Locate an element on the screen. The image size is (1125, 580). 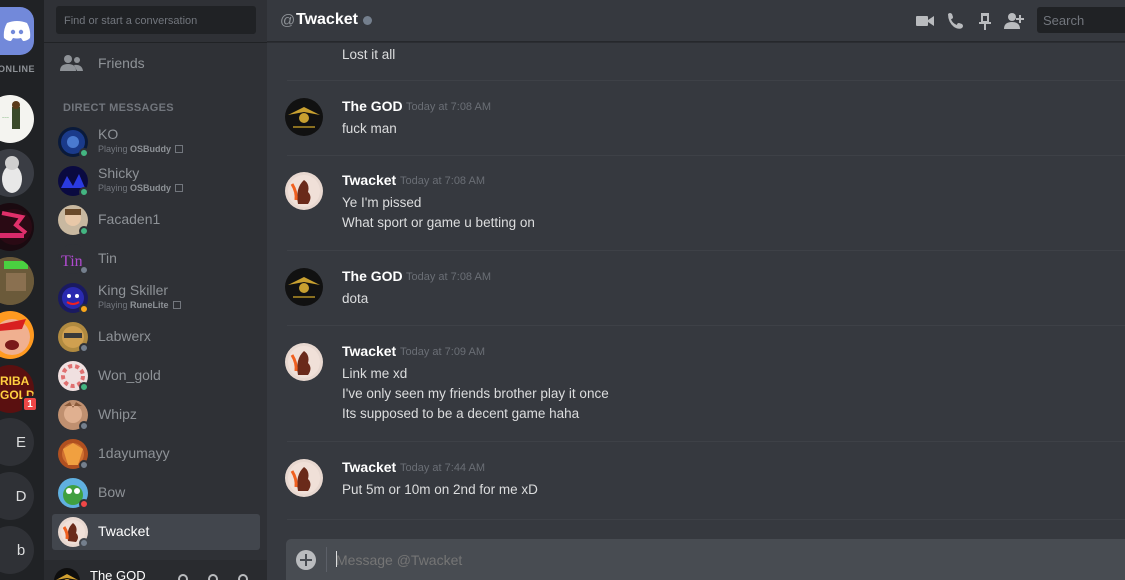
discord-logo-icon is located at coordinates (17, 31).